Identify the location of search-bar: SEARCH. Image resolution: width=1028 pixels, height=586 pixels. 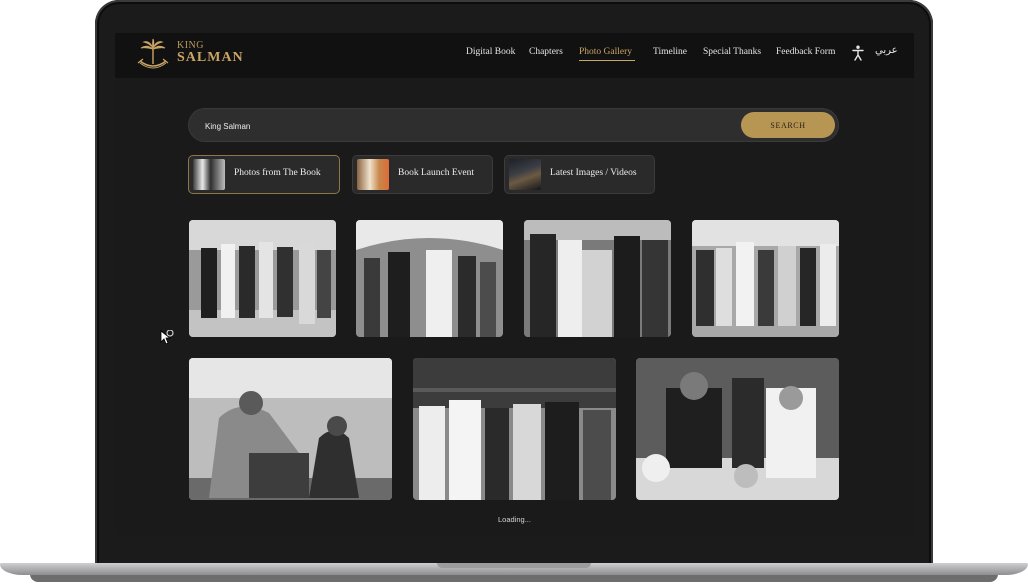
(513, 125).